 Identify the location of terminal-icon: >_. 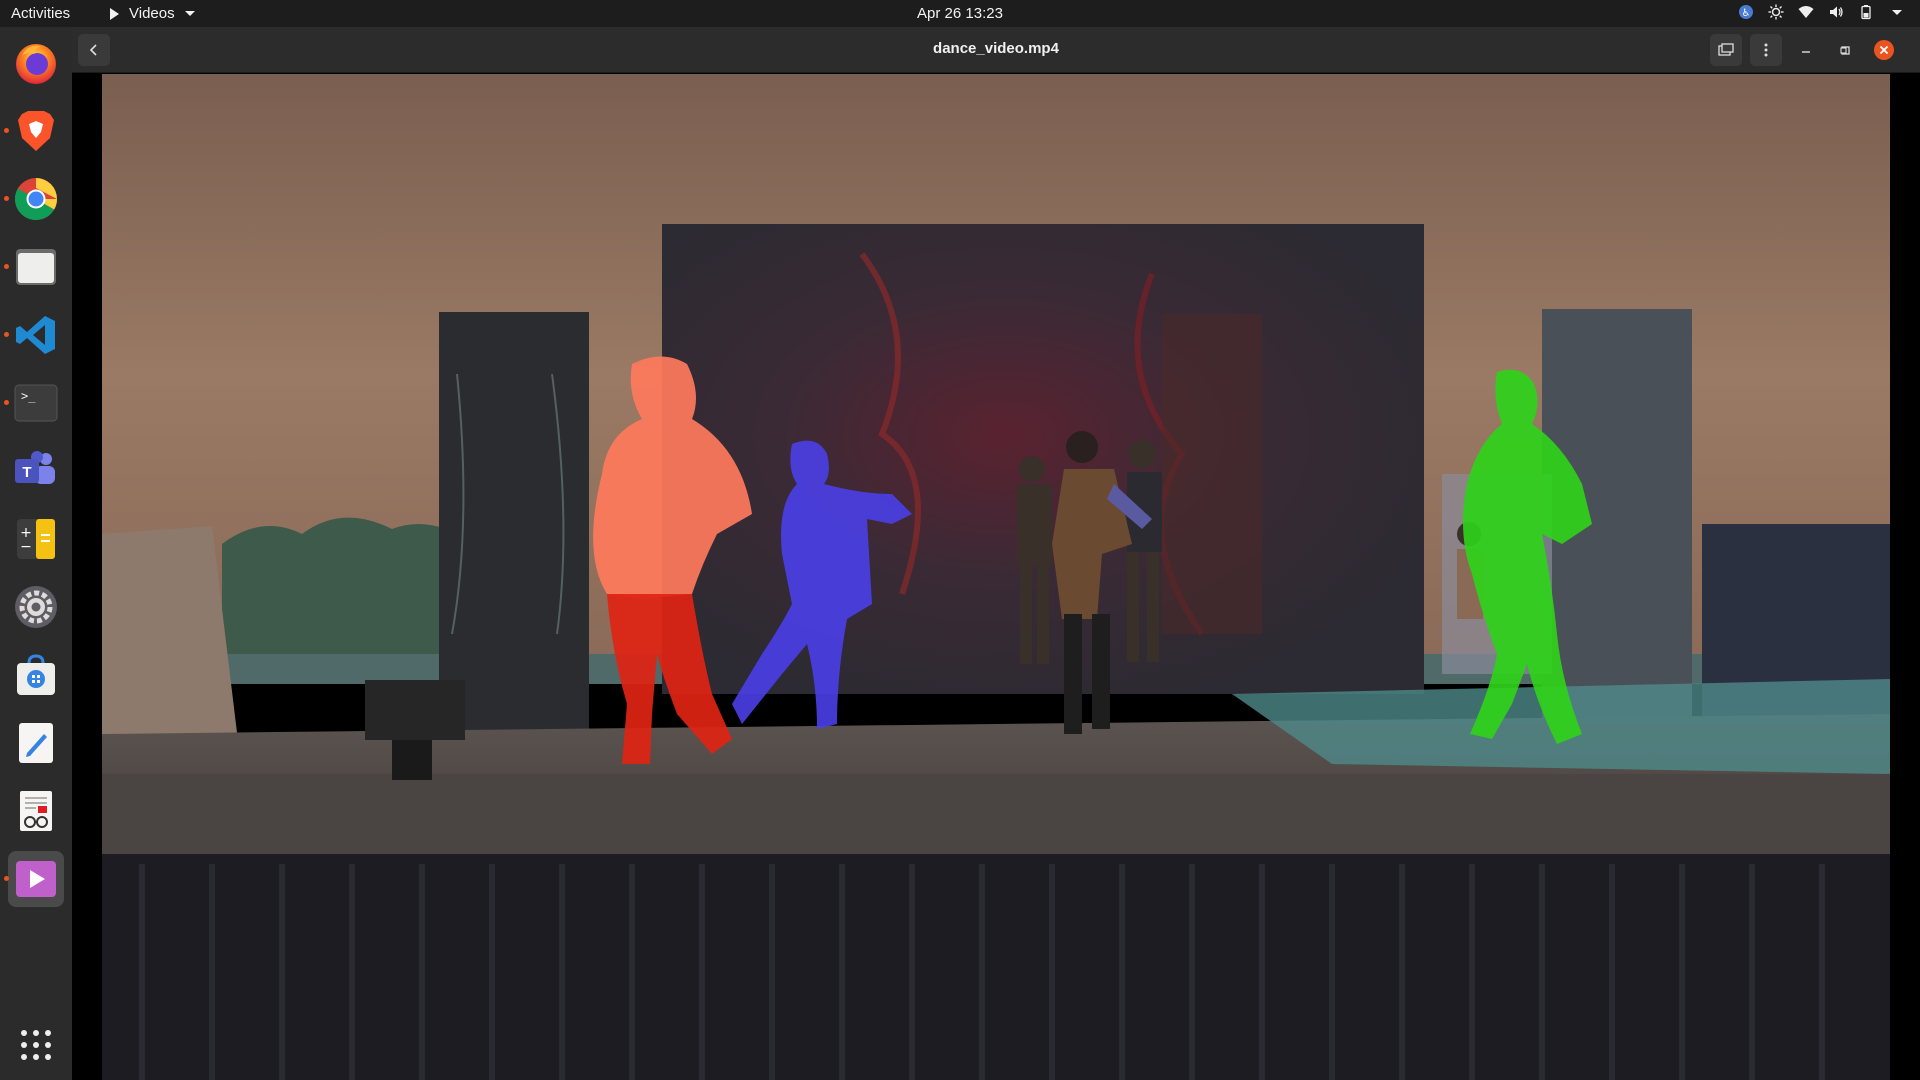
(36, 403).